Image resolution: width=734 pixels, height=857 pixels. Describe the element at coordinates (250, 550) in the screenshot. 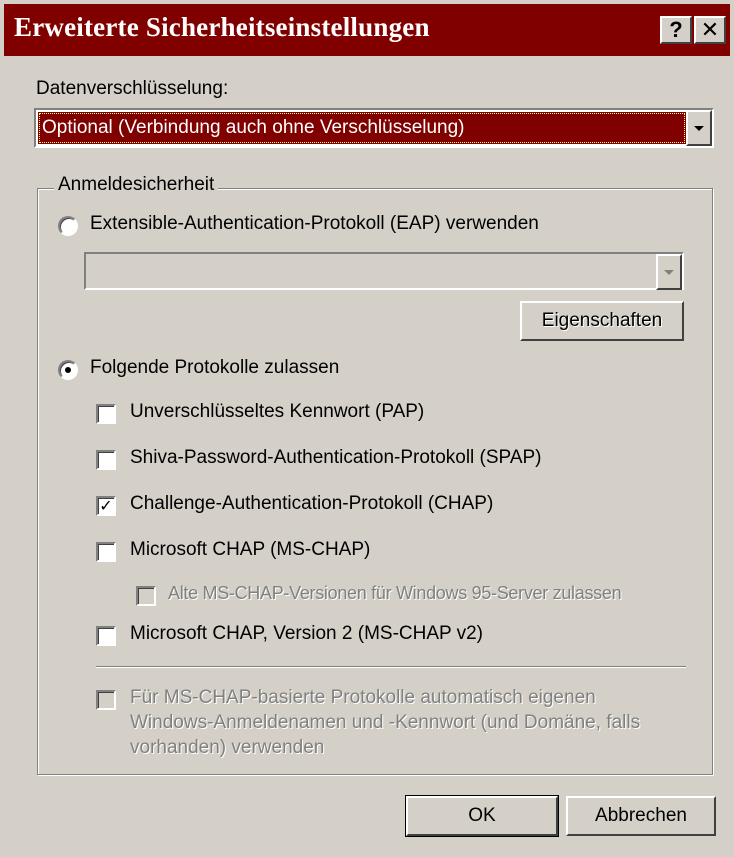

I see `ms-chap-label: Microsoft CHAP (MS-CHAP)` at that location.